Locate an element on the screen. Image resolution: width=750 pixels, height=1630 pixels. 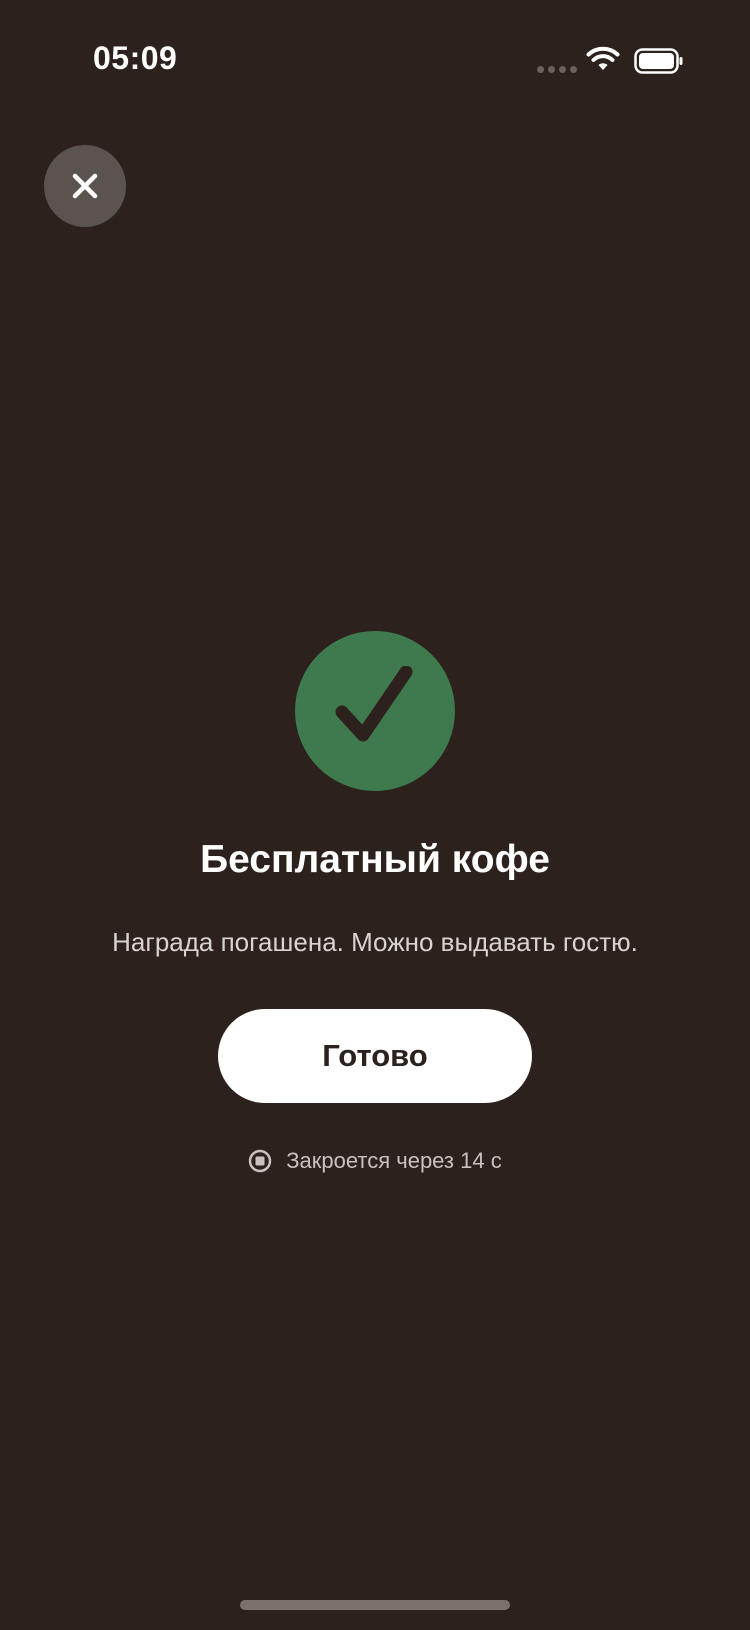
close-icon is located at coordinates (85, 186).